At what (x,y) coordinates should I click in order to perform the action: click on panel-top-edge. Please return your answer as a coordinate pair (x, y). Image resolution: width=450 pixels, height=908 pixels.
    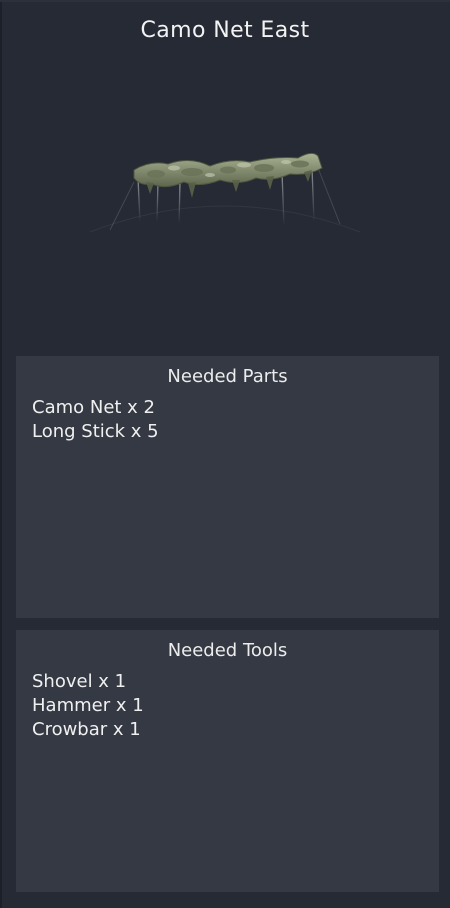
    Looking at the image, I should click on (225, 1).